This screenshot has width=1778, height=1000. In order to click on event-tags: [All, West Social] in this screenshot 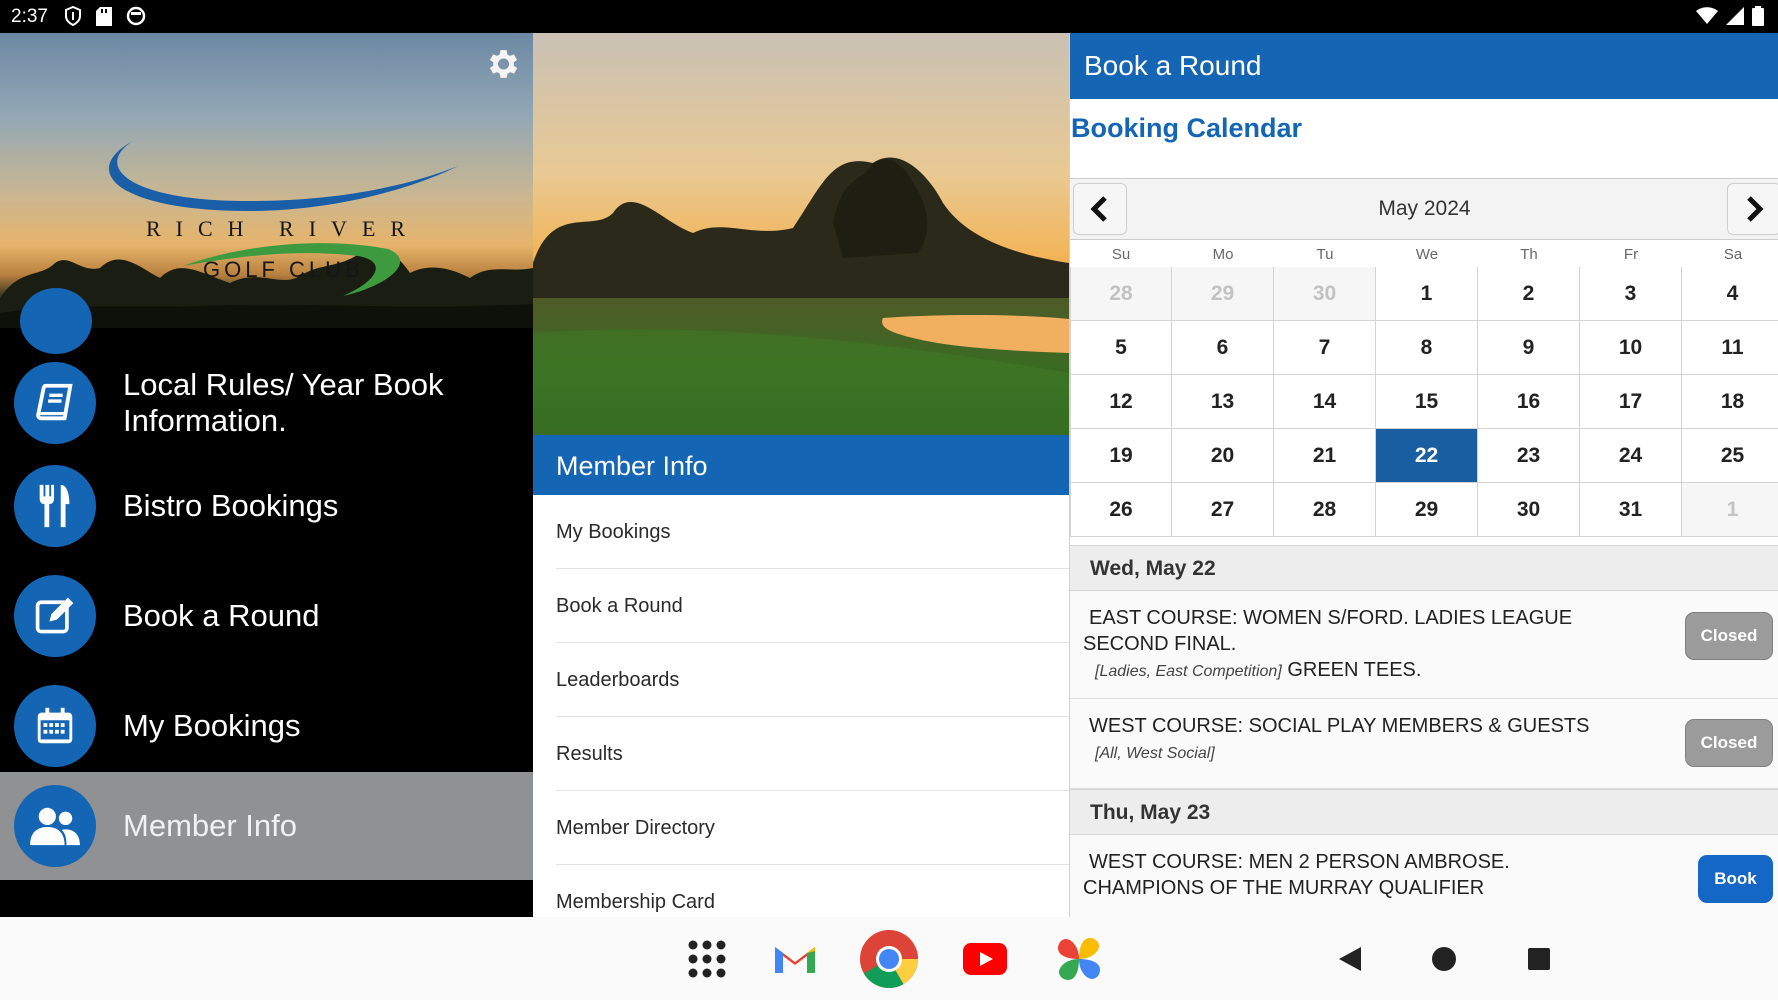, I will do `click(1155, 753)`.